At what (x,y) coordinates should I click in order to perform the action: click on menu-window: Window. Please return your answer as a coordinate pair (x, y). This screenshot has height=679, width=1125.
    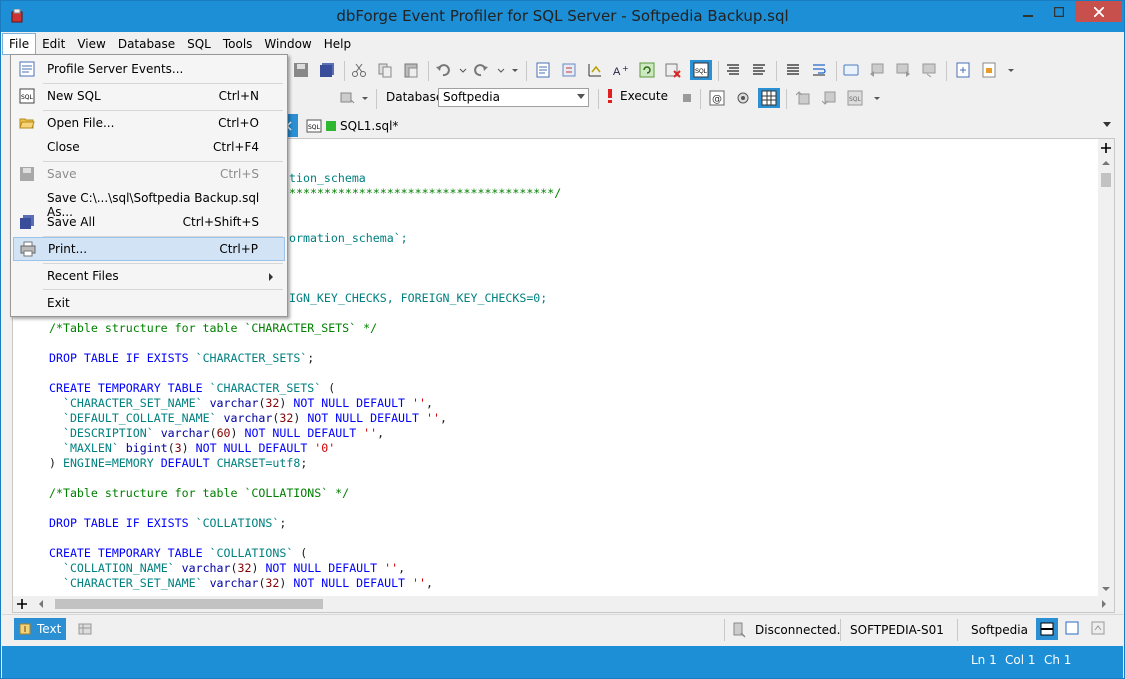
    Looking at the image, I should click on (287, 44).